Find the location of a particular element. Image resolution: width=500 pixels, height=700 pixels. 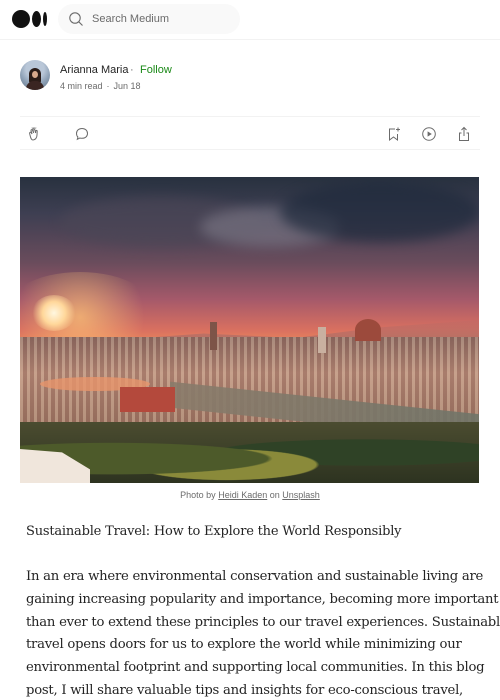

share-icon is located at coordinates (464, 133).